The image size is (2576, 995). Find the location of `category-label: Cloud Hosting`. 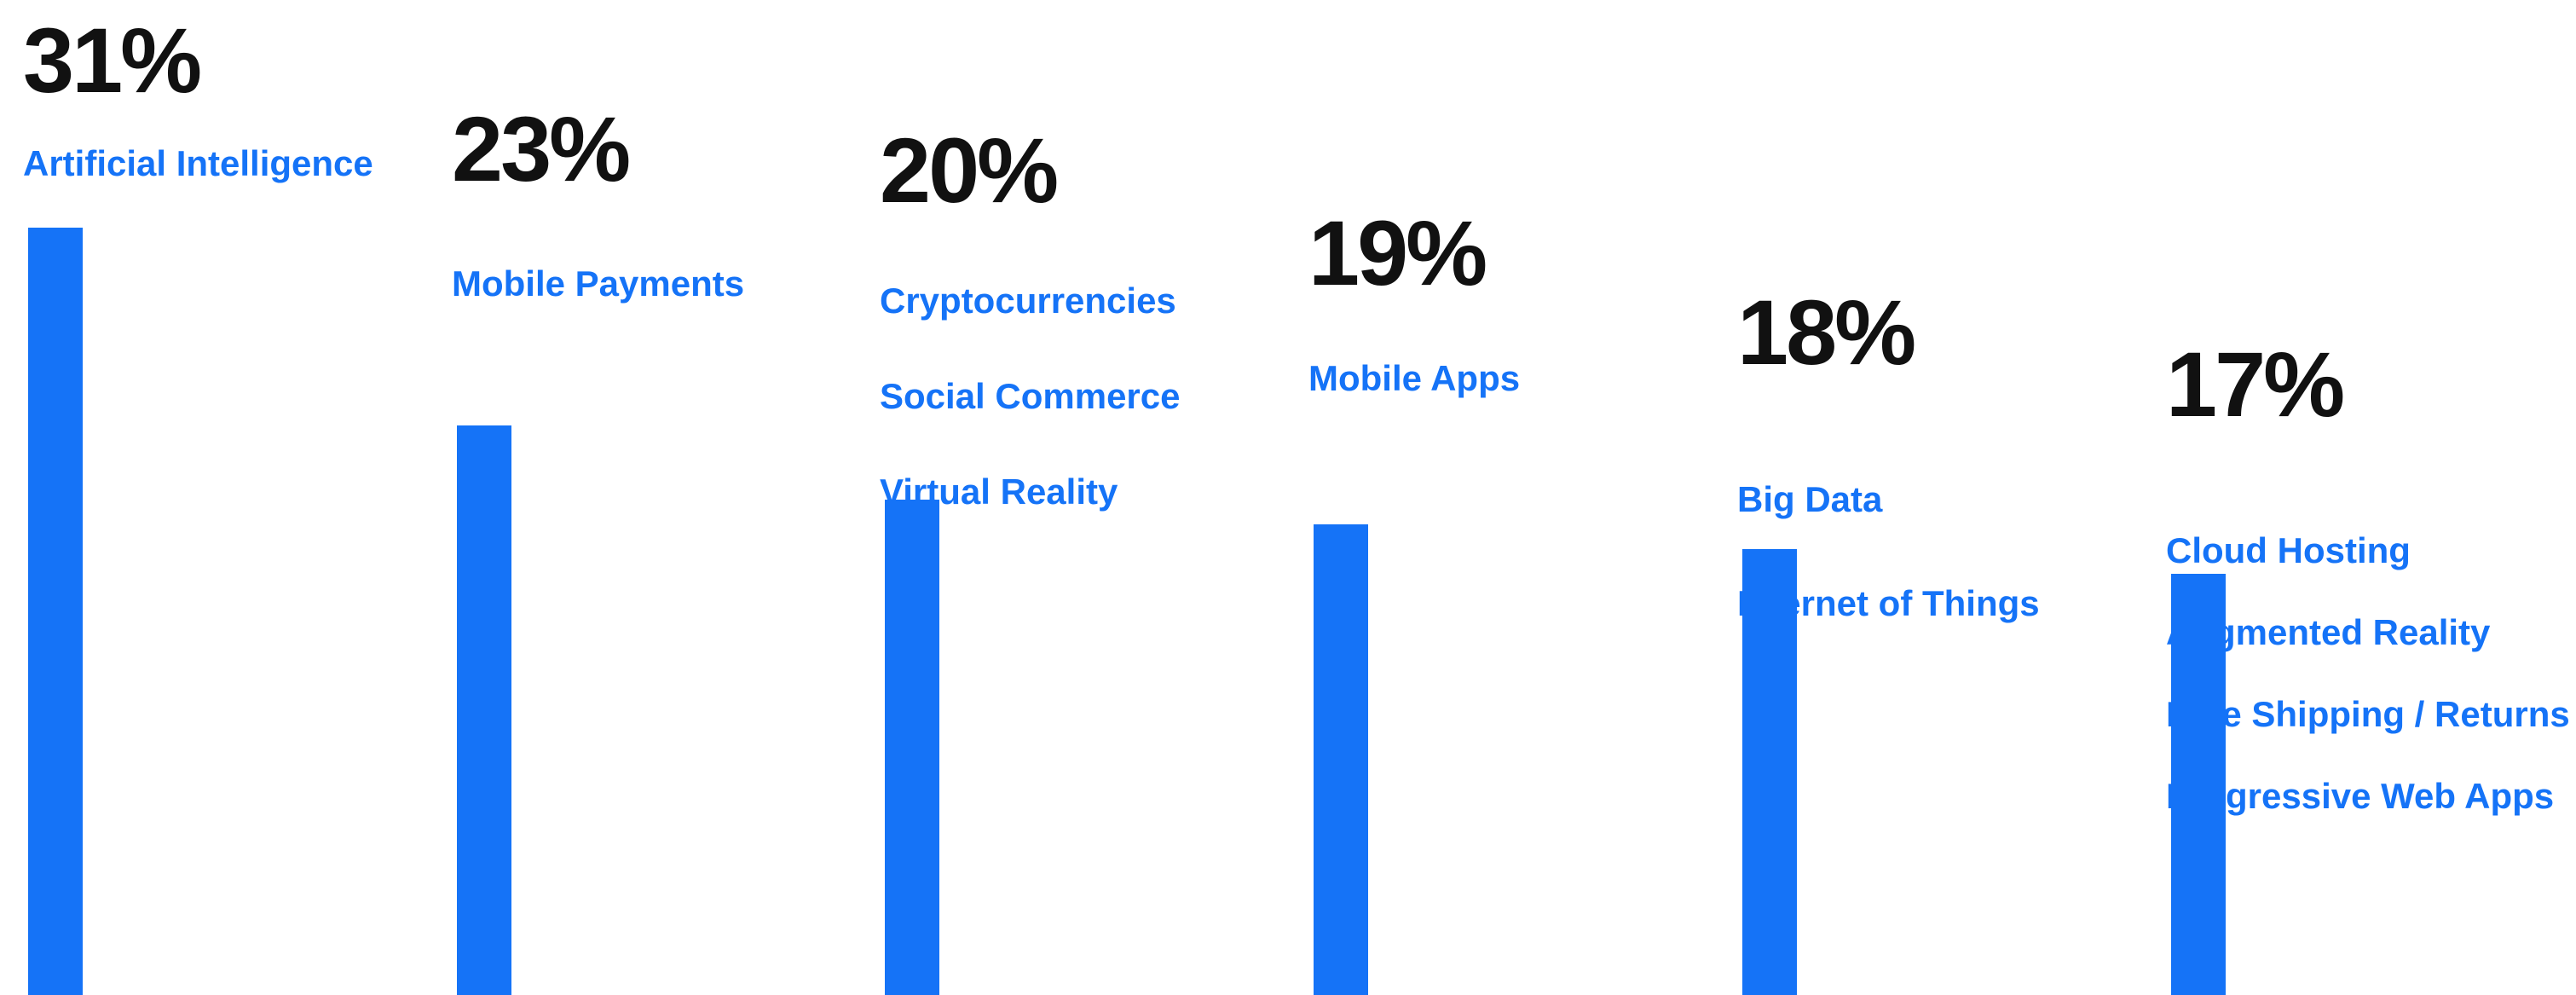

category-label: Cloud Hosting is located at coordinates (2288, 550).